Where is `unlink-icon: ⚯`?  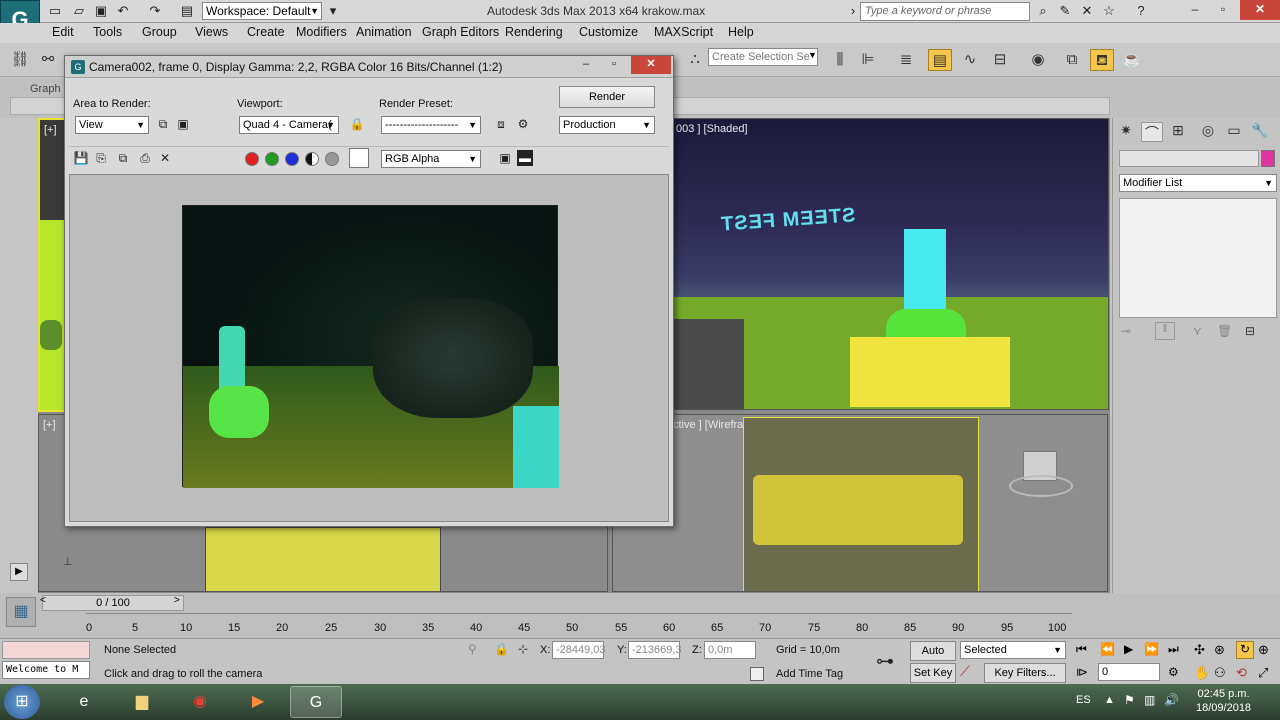
unlink-icon: ⚯ is located at coordinates (48, 60).